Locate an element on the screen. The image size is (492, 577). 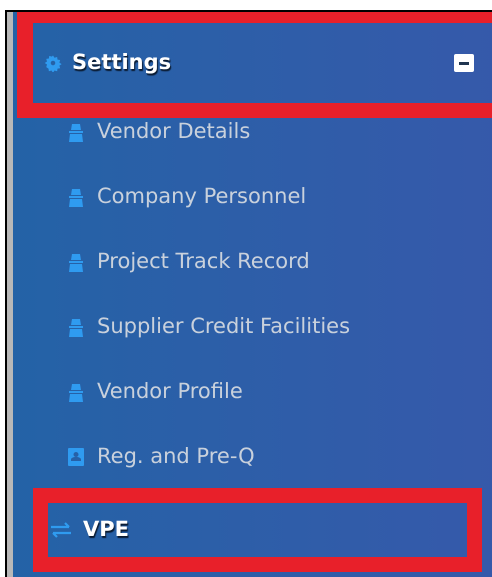
menu-item: Project Track Record is located at coordinates (188, 262).